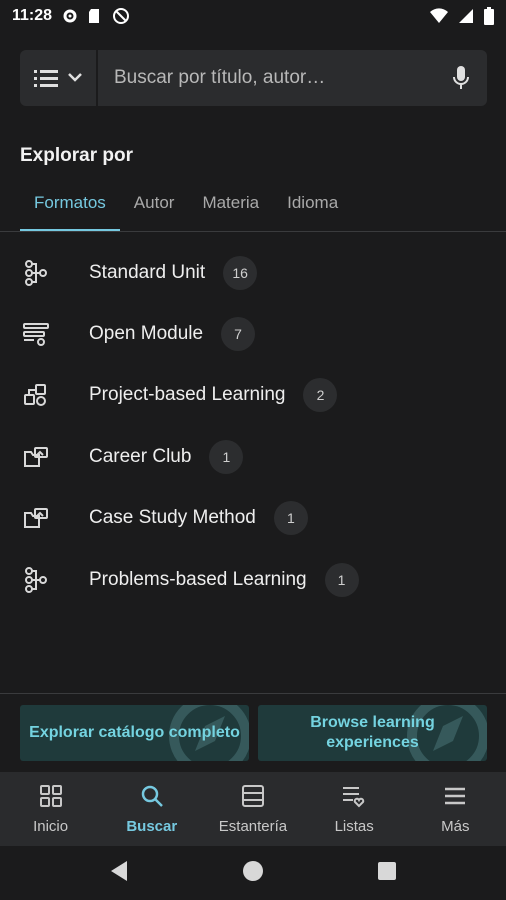  Describe the element at coordinates (32, 15) in the screenshot. I see `status-time: 11:28` at that location.